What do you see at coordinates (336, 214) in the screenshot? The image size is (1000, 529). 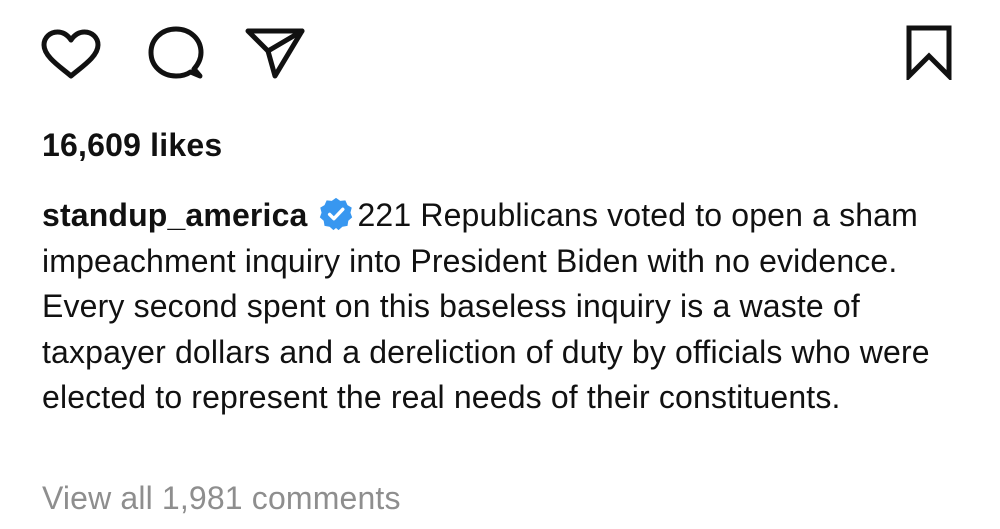 I see `verified-badge-icon` at bounding box center [336, 214].